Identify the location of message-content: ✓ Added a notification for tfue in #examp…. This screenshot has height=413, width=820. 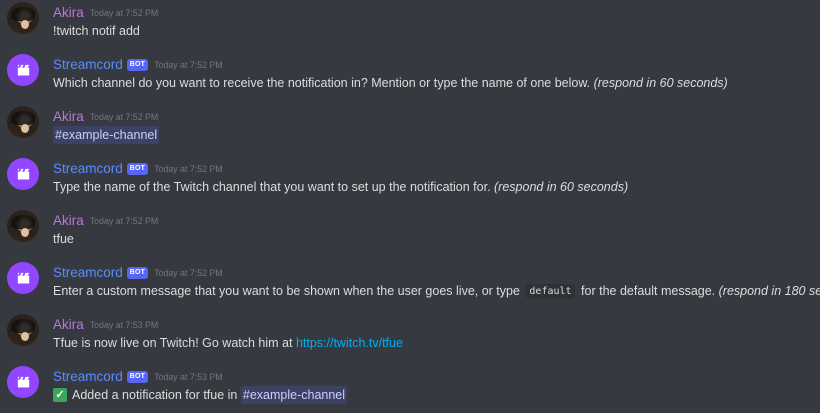
(435, 395).